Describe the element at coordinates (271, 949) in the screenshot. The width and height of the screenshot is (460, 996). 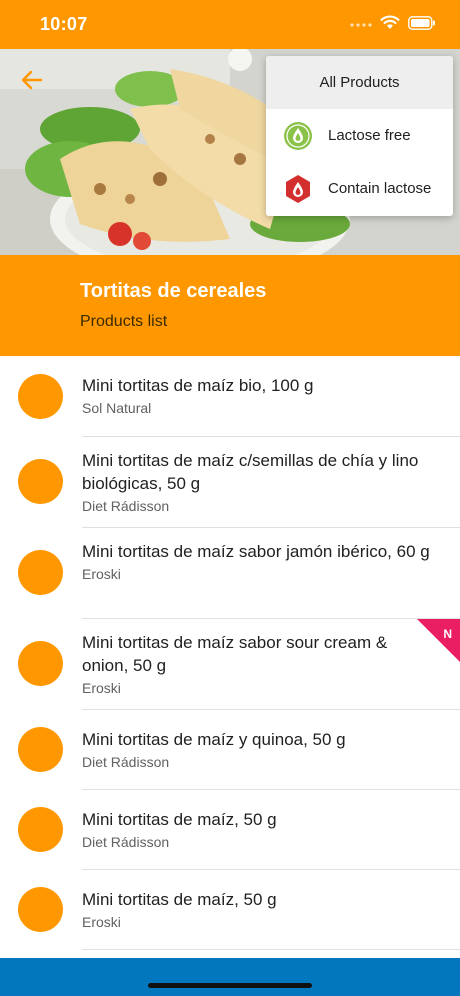
I see `divider` at that location.